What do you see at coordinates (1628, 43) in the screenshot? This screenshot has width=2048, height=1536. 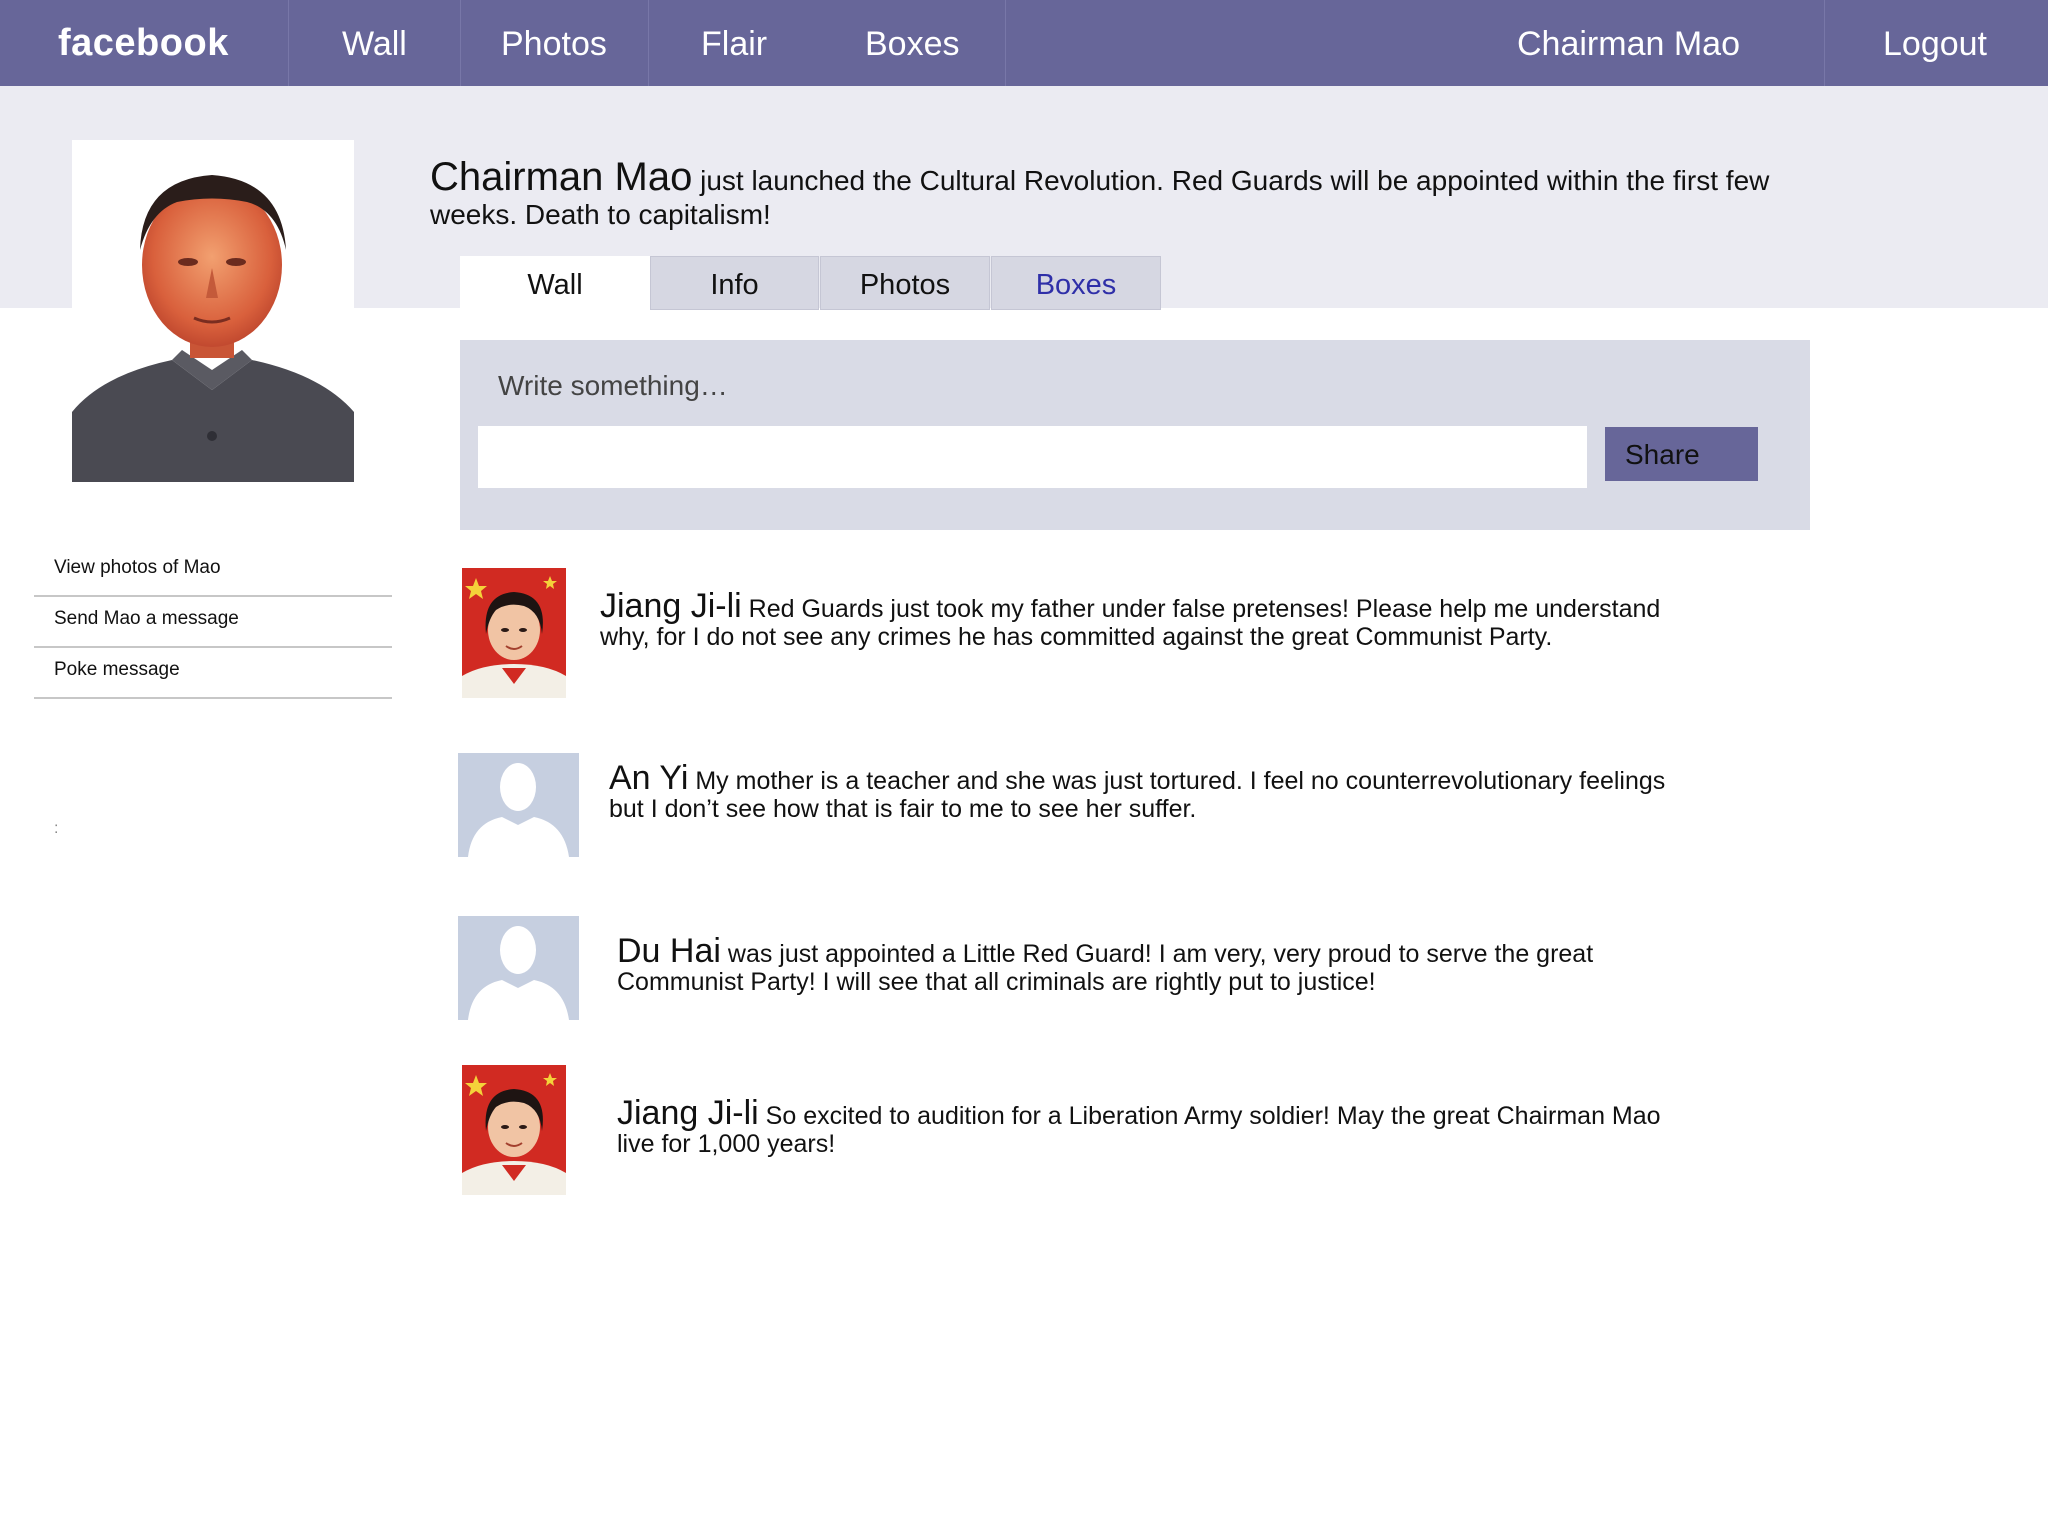 I see `nav-user-name: Chairman Mao` at bounding box center [1628, 43].